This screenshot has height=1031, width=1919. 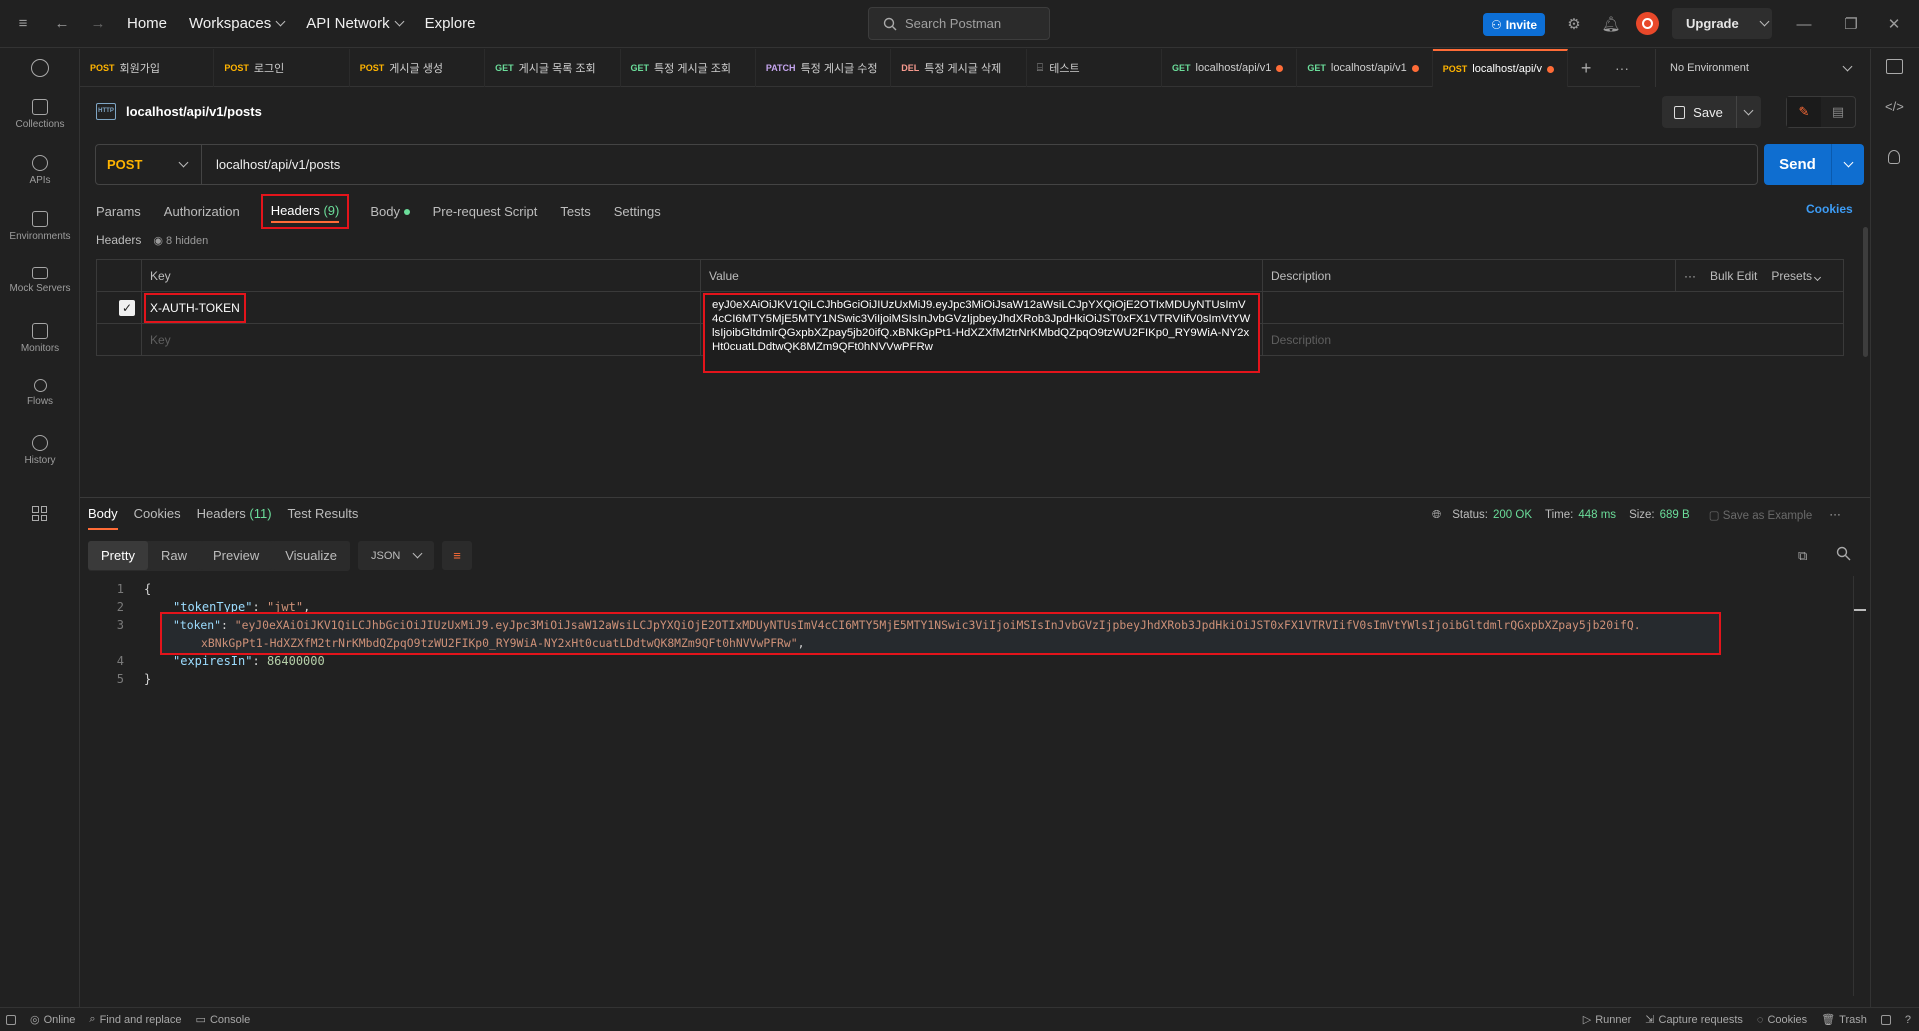 What do you see at coordinates (1782, 1020) in the screenshot?
I see `cookies-button: ◌ Cookies` at bounding box center [1782, 1020].